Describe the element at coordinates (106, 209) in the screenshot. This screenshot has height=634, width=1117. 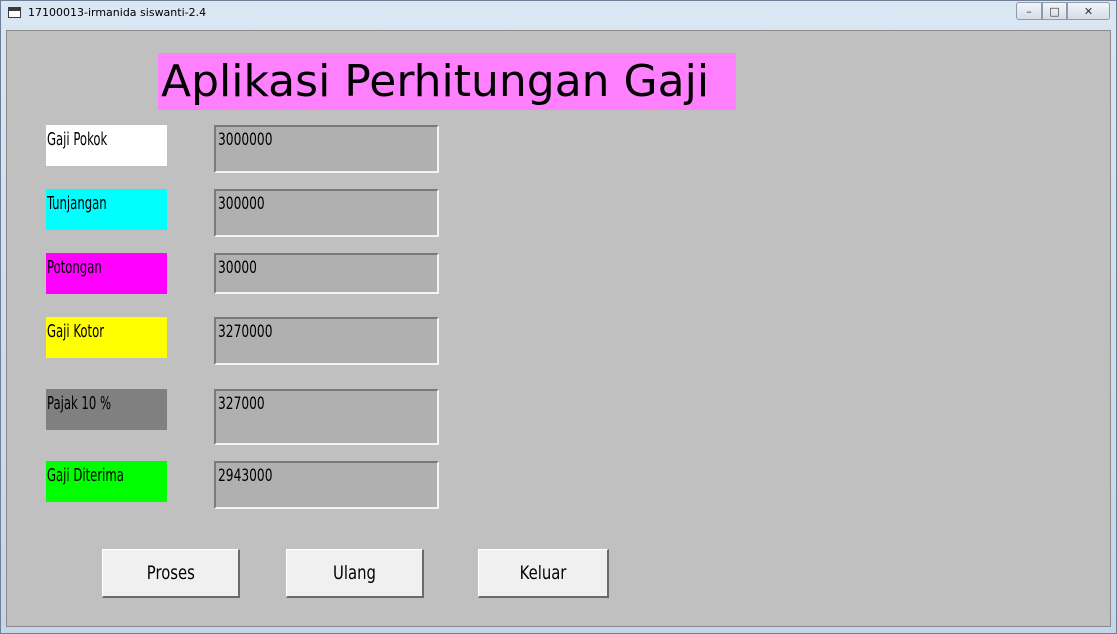
I see `label-tunjangan: Tunjangan` at that location.